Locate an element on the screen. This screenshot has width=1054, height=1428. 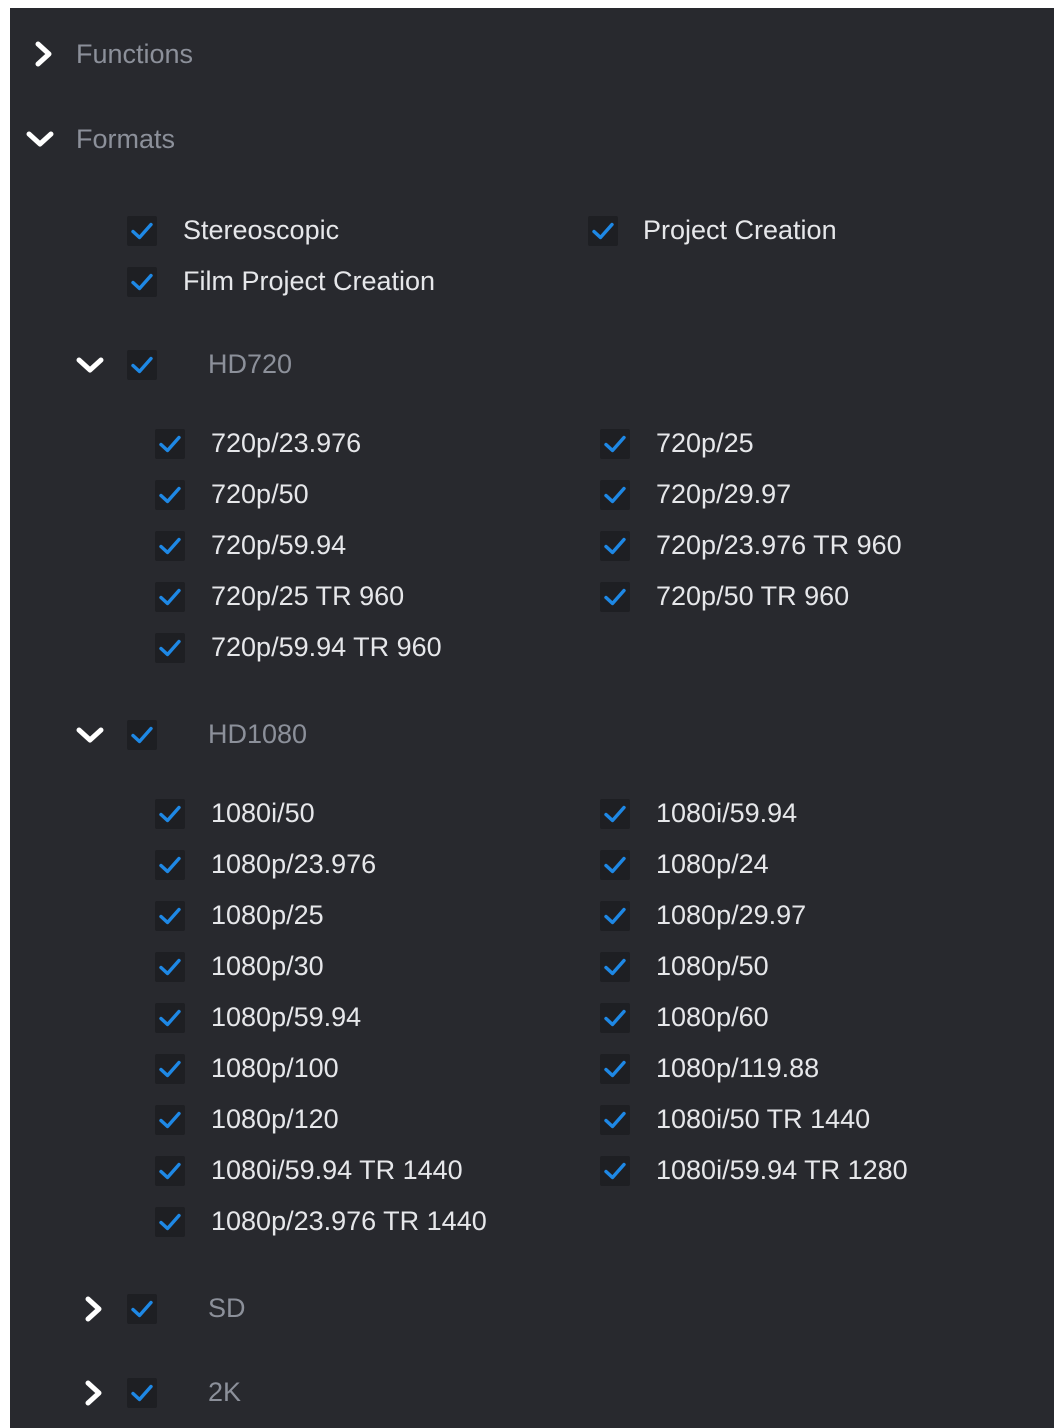
section-formats: Formats is located at coordinates (97, 139).